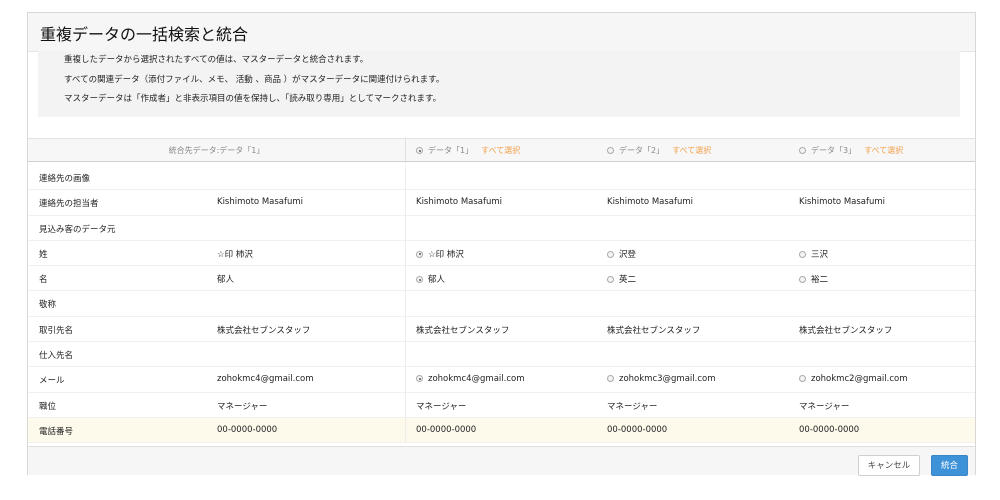  What do you see at coordinates (247, 429) in the screenshot?
I see `merged-value: 00-0000-0000` at bounding box center [247, 429].